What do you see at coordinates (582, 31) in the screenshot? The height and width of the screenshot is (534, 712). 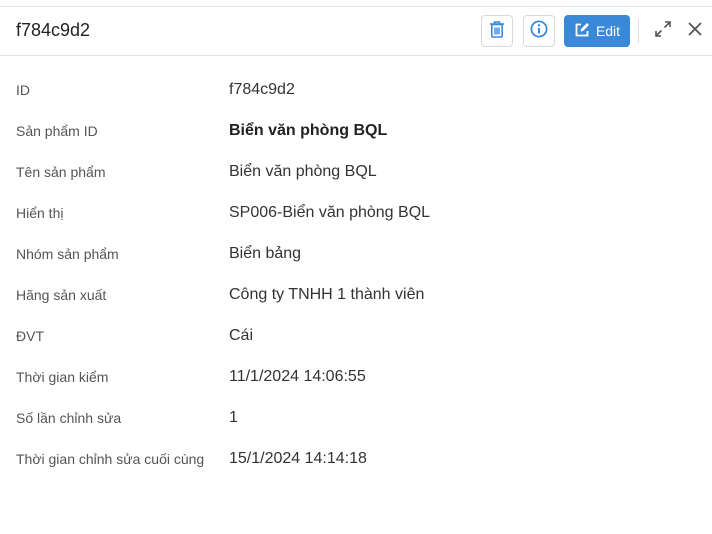 I see `edit-icon` at bounding box center [582, 31].